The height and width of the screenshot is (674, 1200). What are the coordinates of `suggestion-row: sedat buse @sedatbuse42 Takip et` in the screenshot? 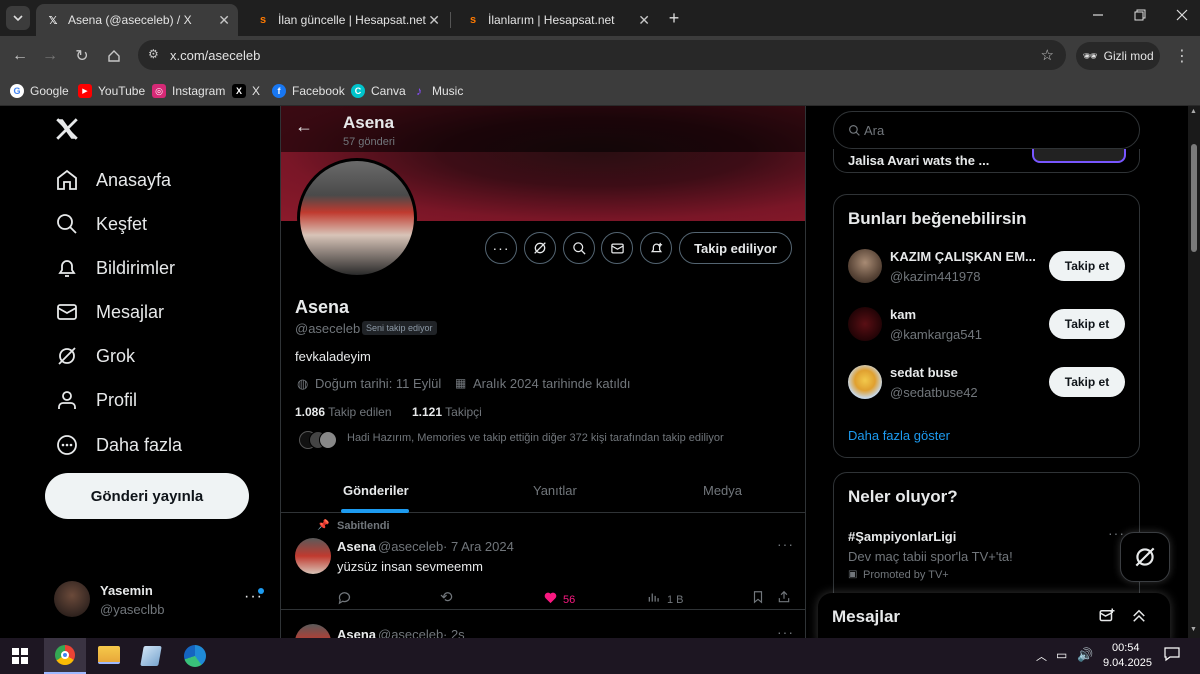 It's located at (986, 383).